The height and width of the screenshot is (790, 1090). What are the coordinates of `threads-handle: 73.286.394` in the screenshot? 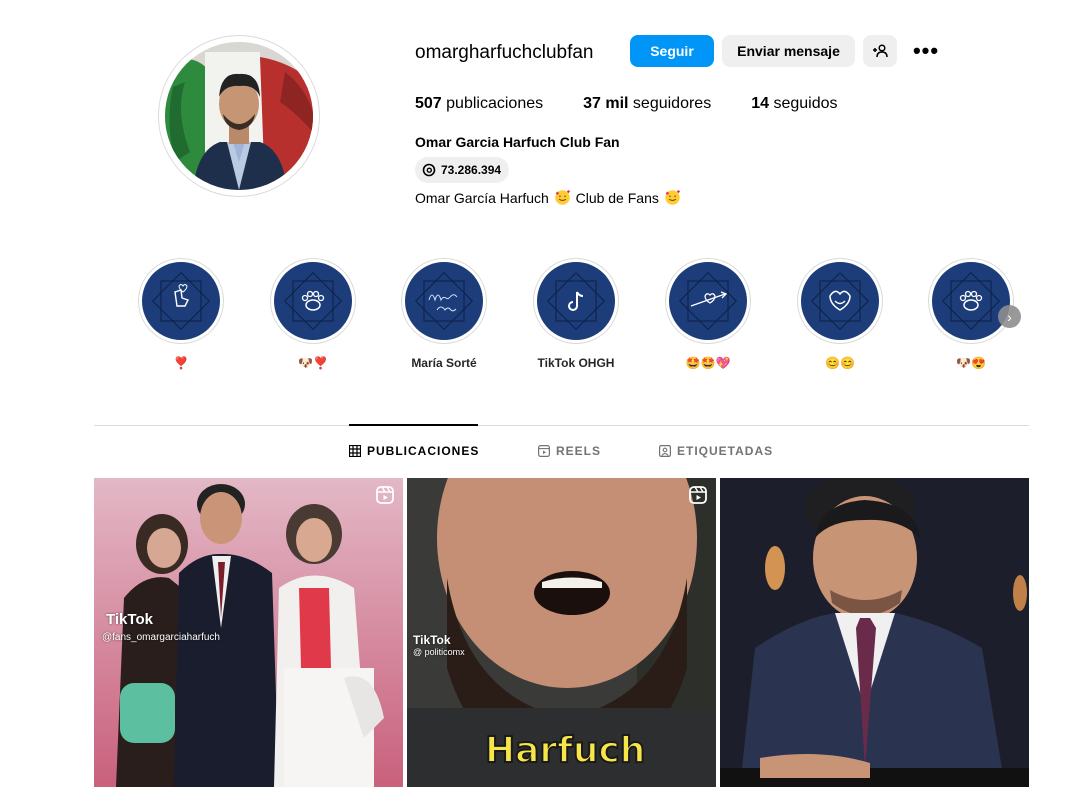 It's located at (471, 170).